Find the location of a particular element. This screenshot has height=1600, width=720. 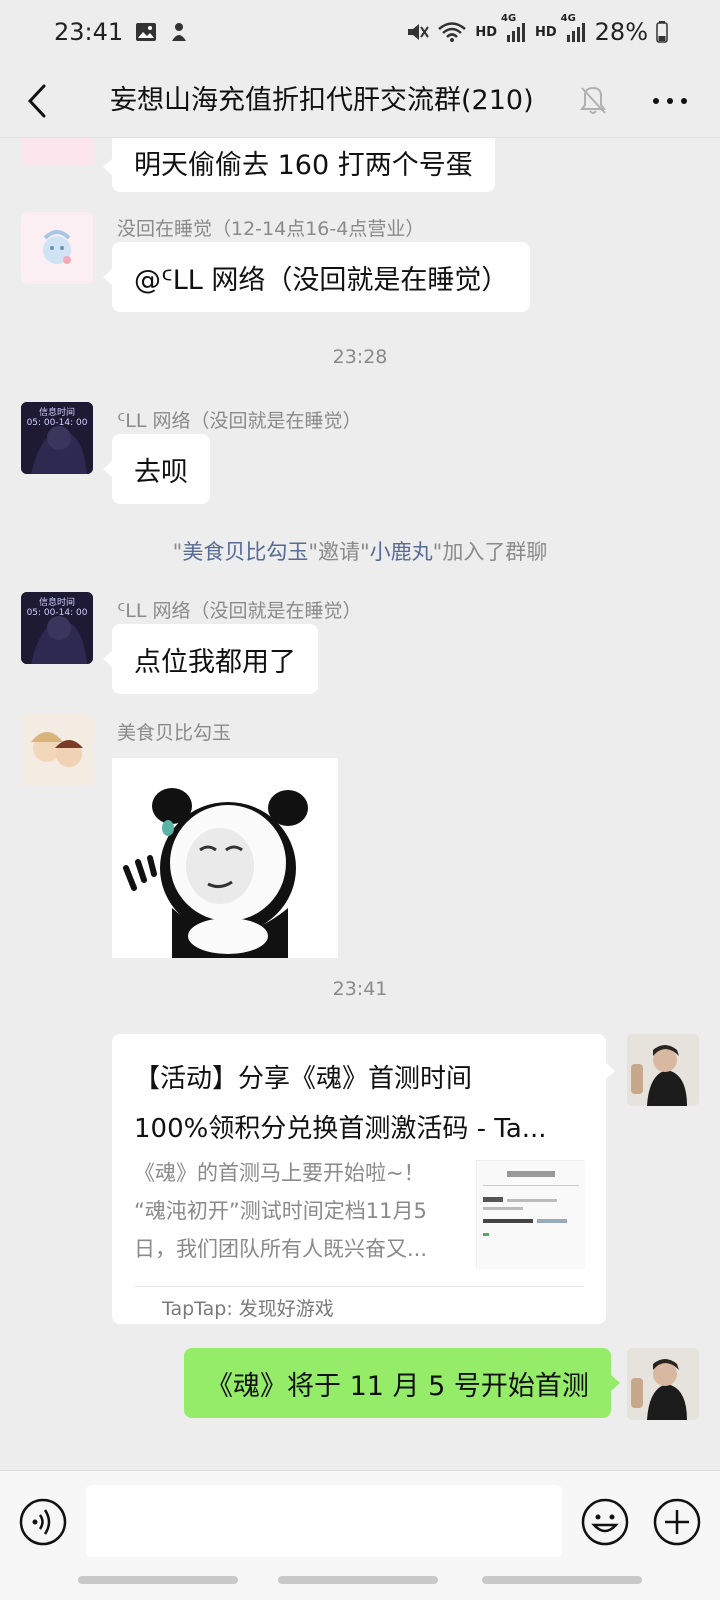

message-text: 去呗 is located at coordinates (161, 472).